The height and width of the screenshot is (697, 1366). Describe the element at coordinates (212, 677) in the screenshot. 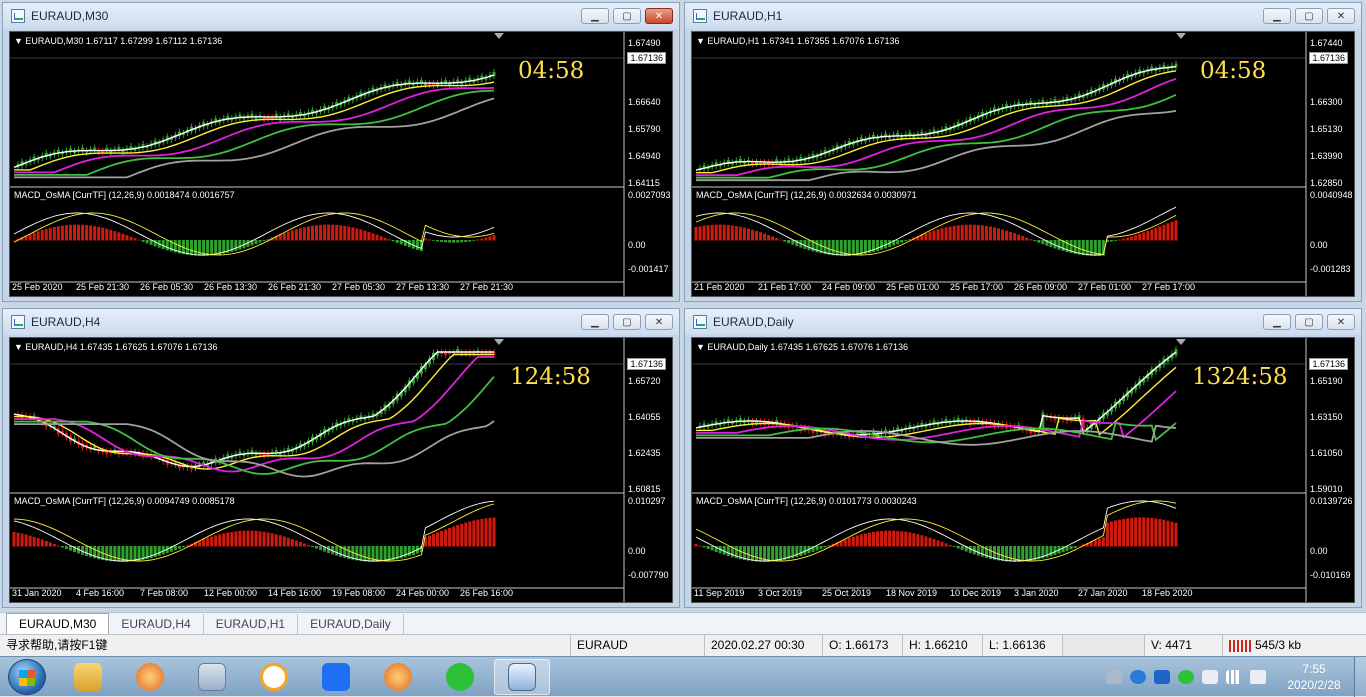

I see `taskbar-calculator` at that location.